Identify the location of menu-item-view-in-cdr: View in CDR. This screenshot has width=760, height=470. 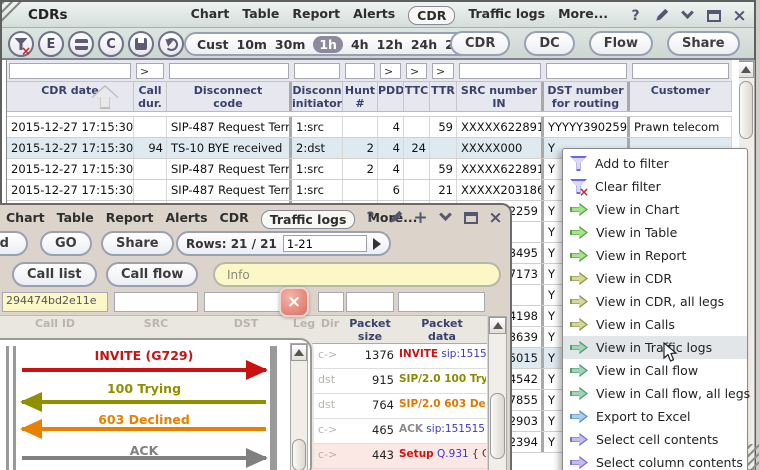
(655, 278).